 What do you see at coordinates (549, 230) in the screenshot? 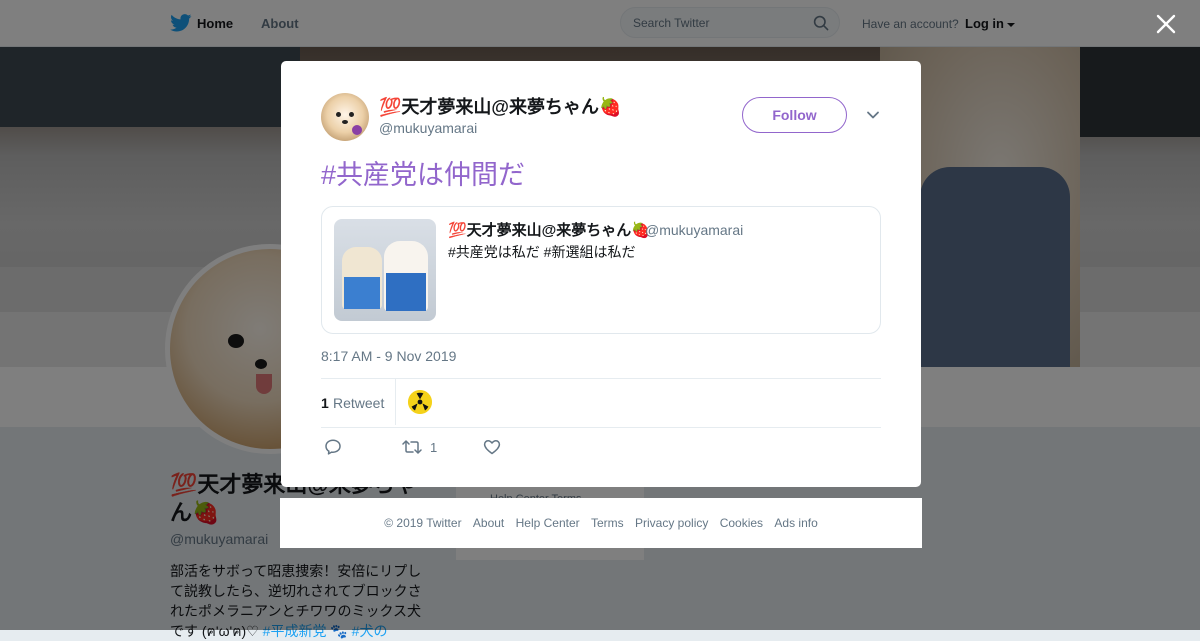
I see `quoted-author-name: 💯天才夢来山@来夢ちゃん🍓` at bounding box center [549, 230].